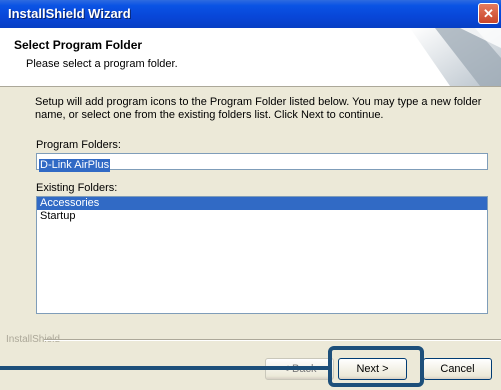 Image resolution: width=501 pixels, height=390 pixels. I want to click on callout-pointer-line, so click(165, 368).